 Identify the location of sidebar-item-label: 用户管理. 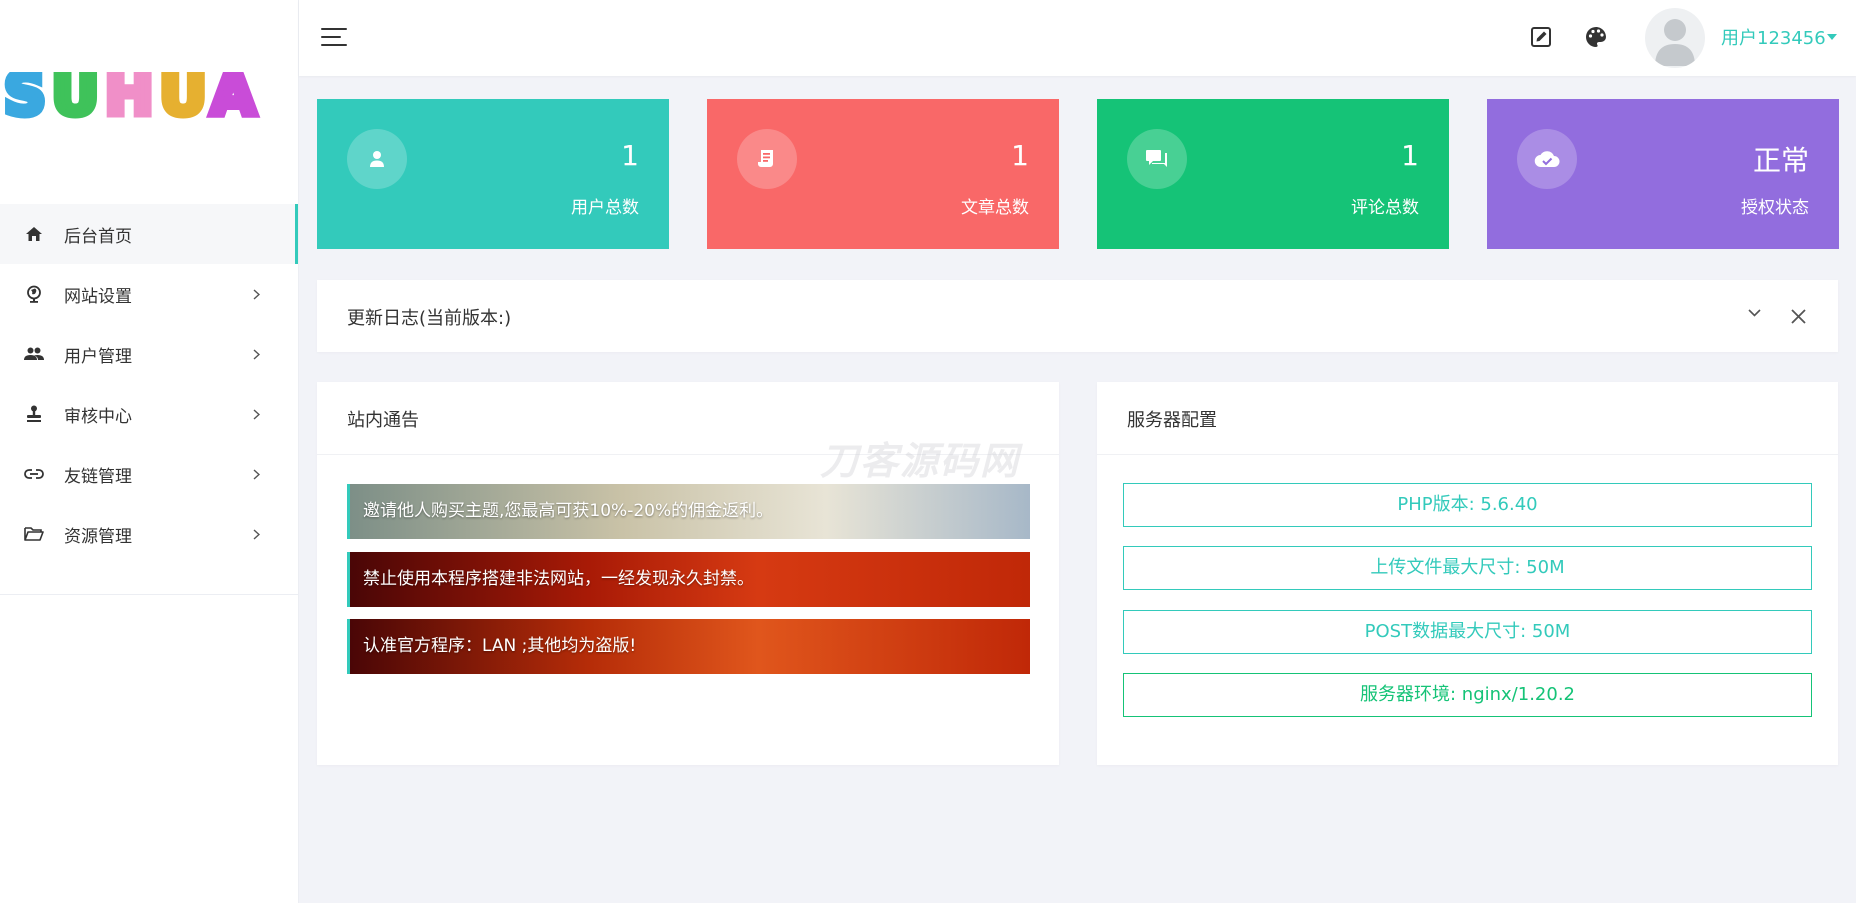
(98, 356).